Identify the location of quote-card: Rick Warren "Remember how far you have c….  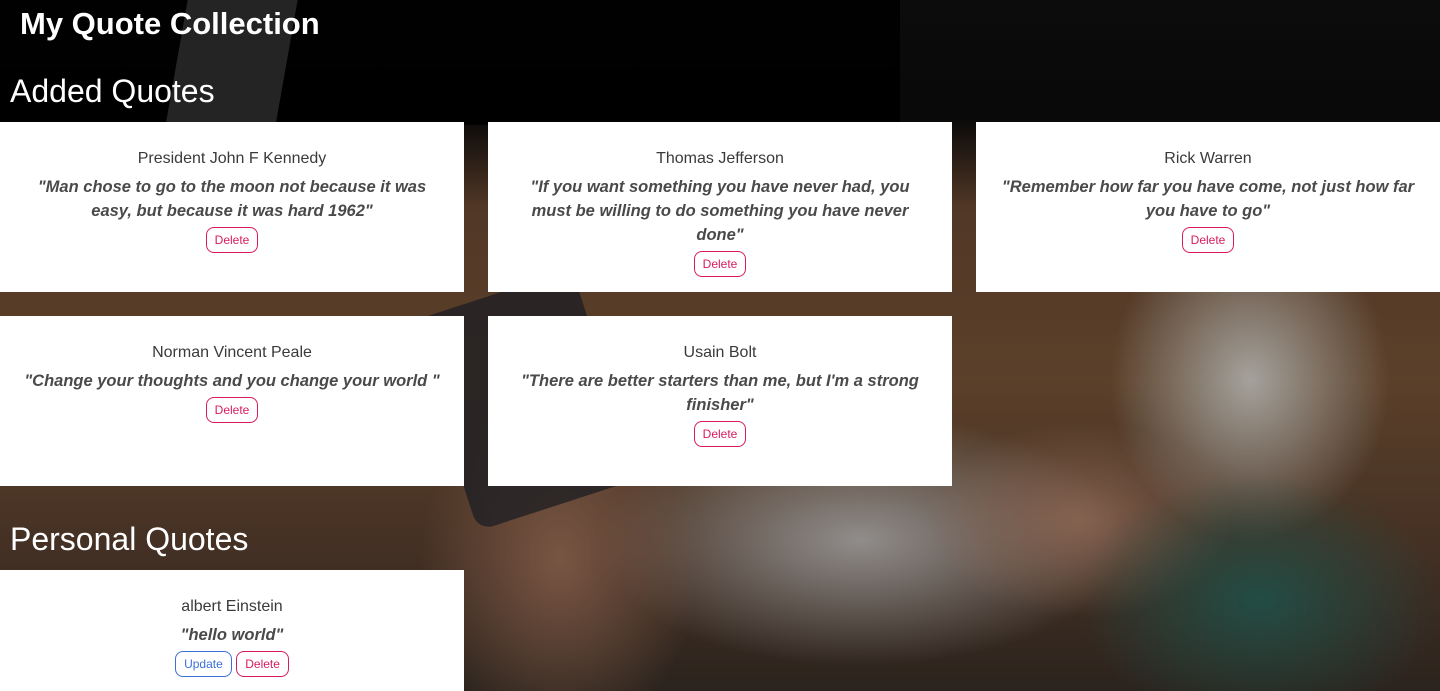
(1208, 207).